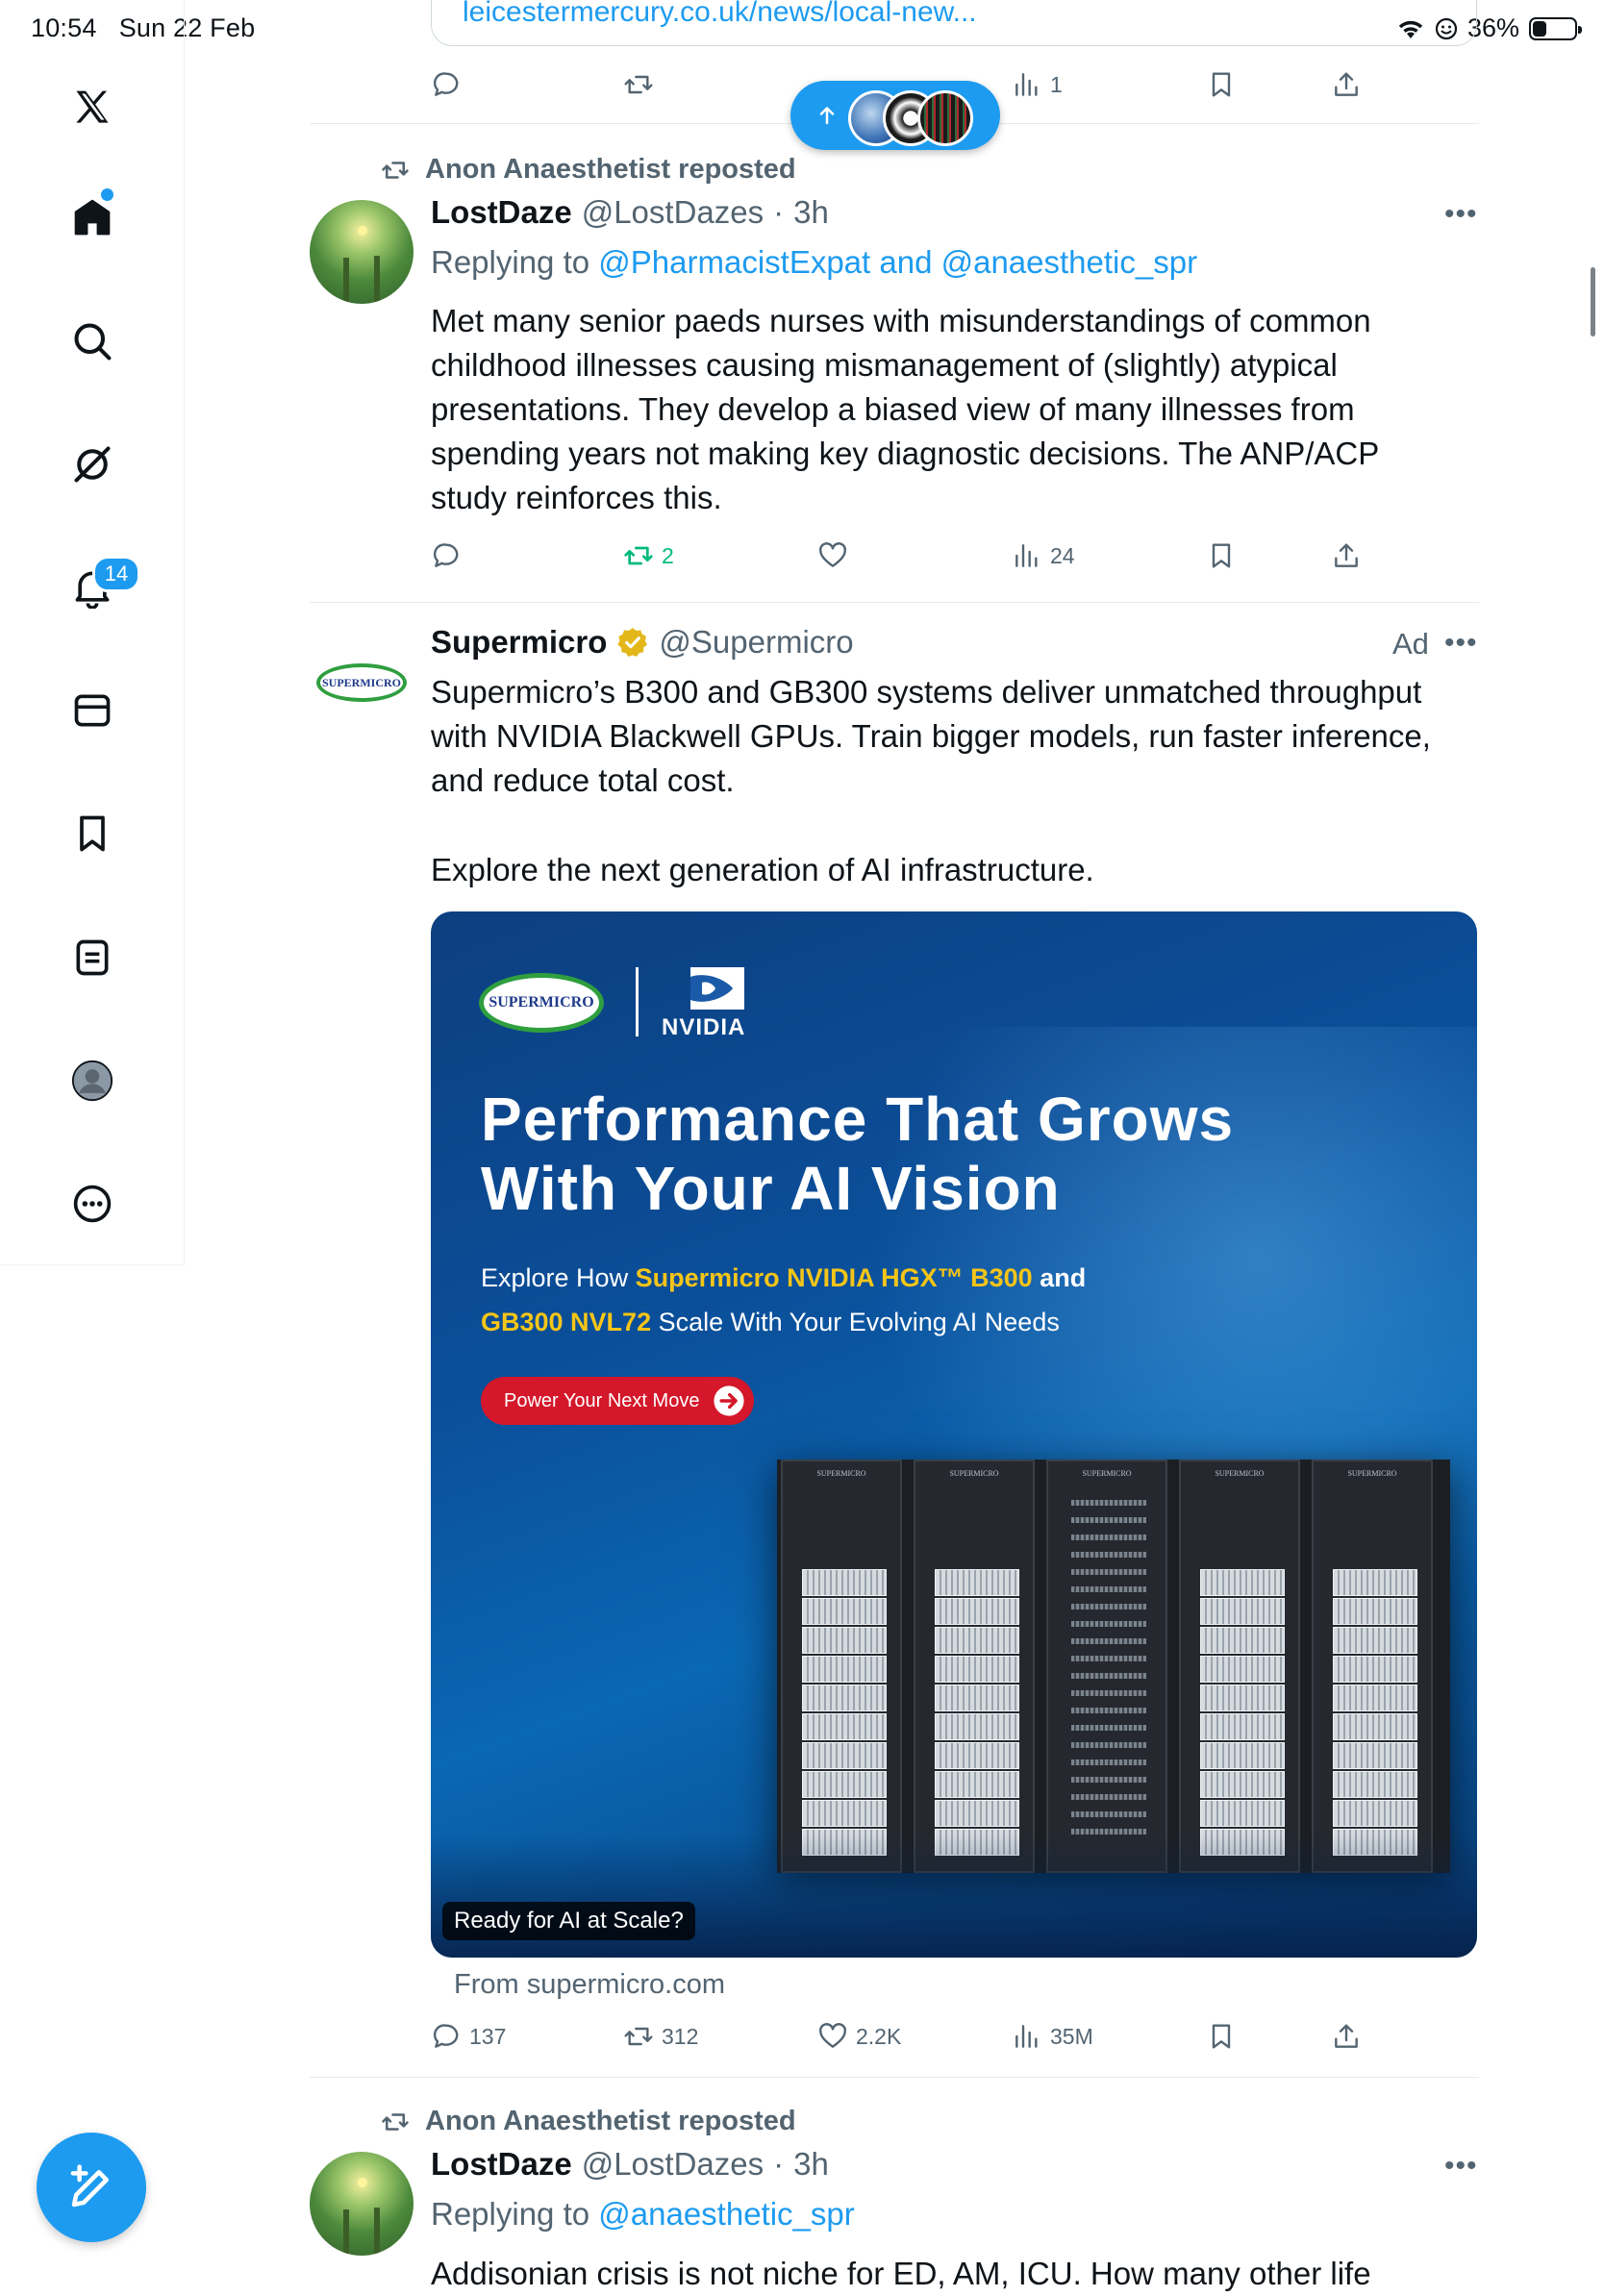 Image resolution: width=1604 pixels, height=2296 pixels. What do you see at coordinates (519, 642) in the screenshot?
I see `author-name: Supermicro` at bounding box center [519, 642].